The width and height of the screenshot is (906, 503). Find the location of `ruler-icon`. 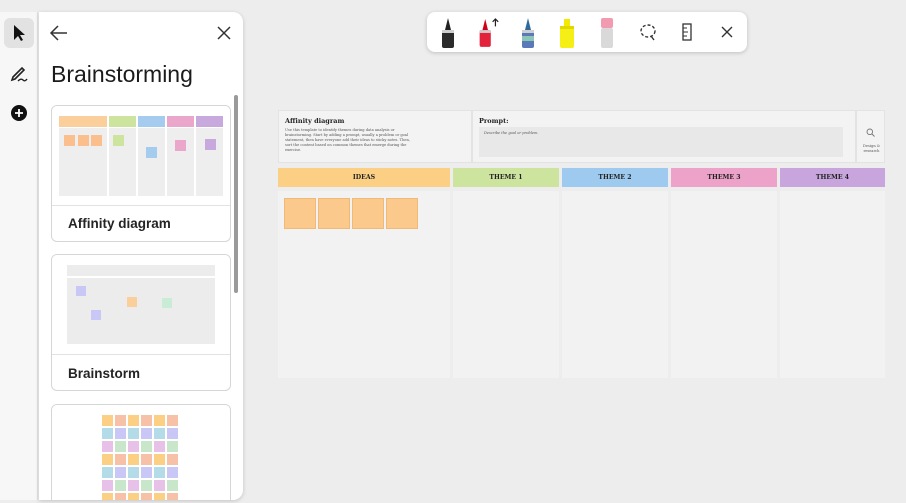

ruler-icon is located at coordinates (687, 32).